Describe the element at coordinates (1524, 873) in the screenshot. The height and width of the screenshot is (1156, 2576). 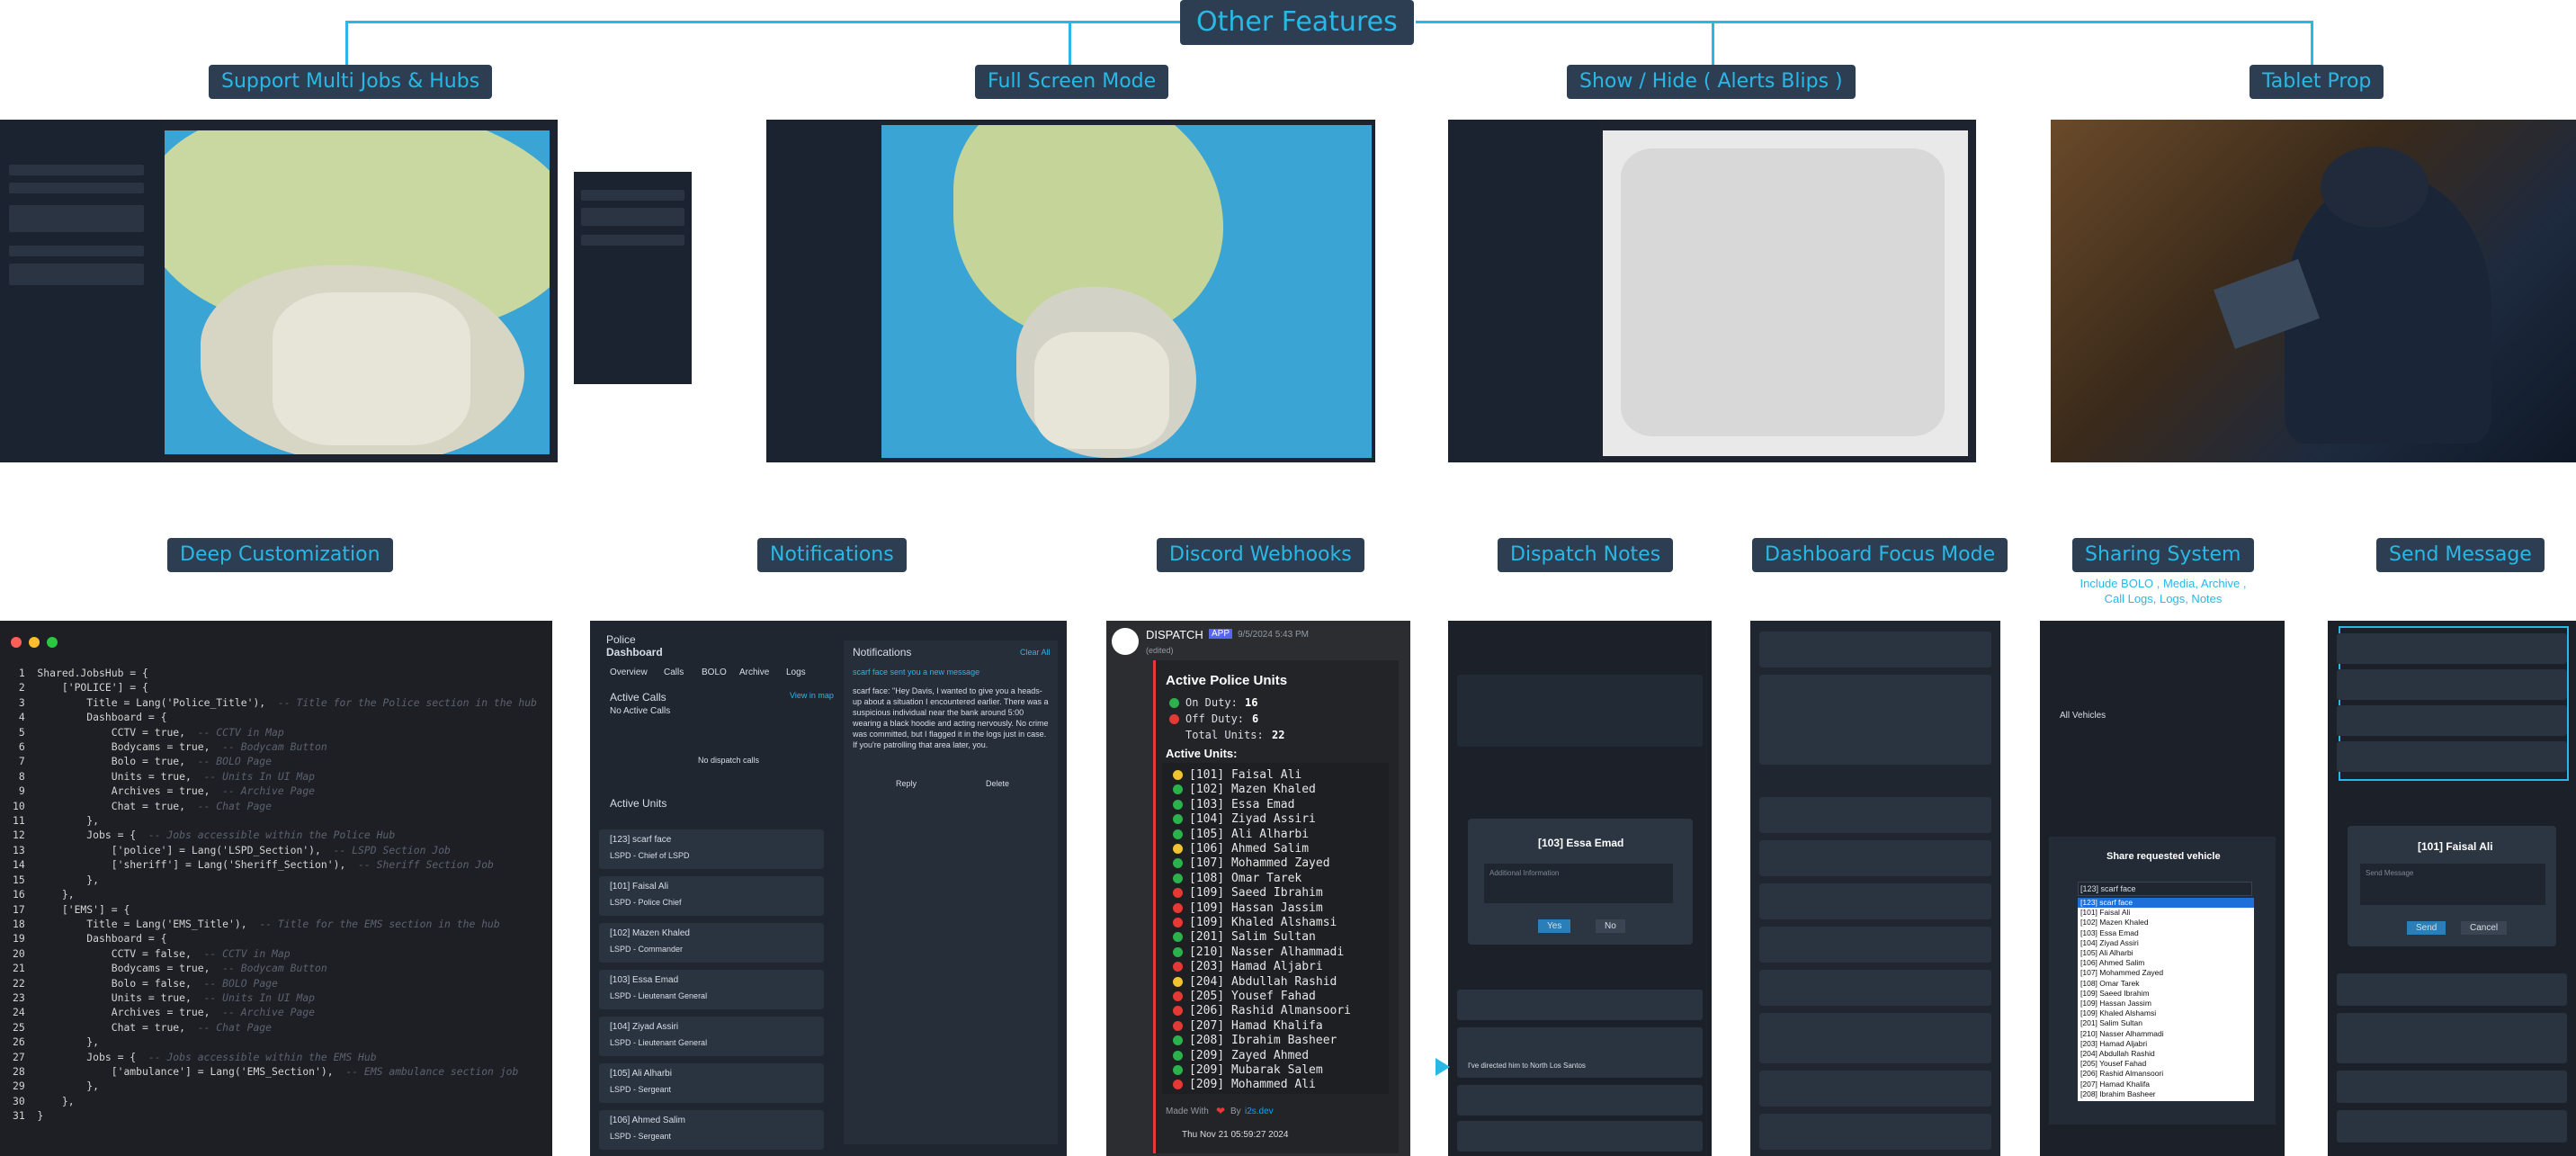
I see `note-placeholder: Additional Information` at that location.